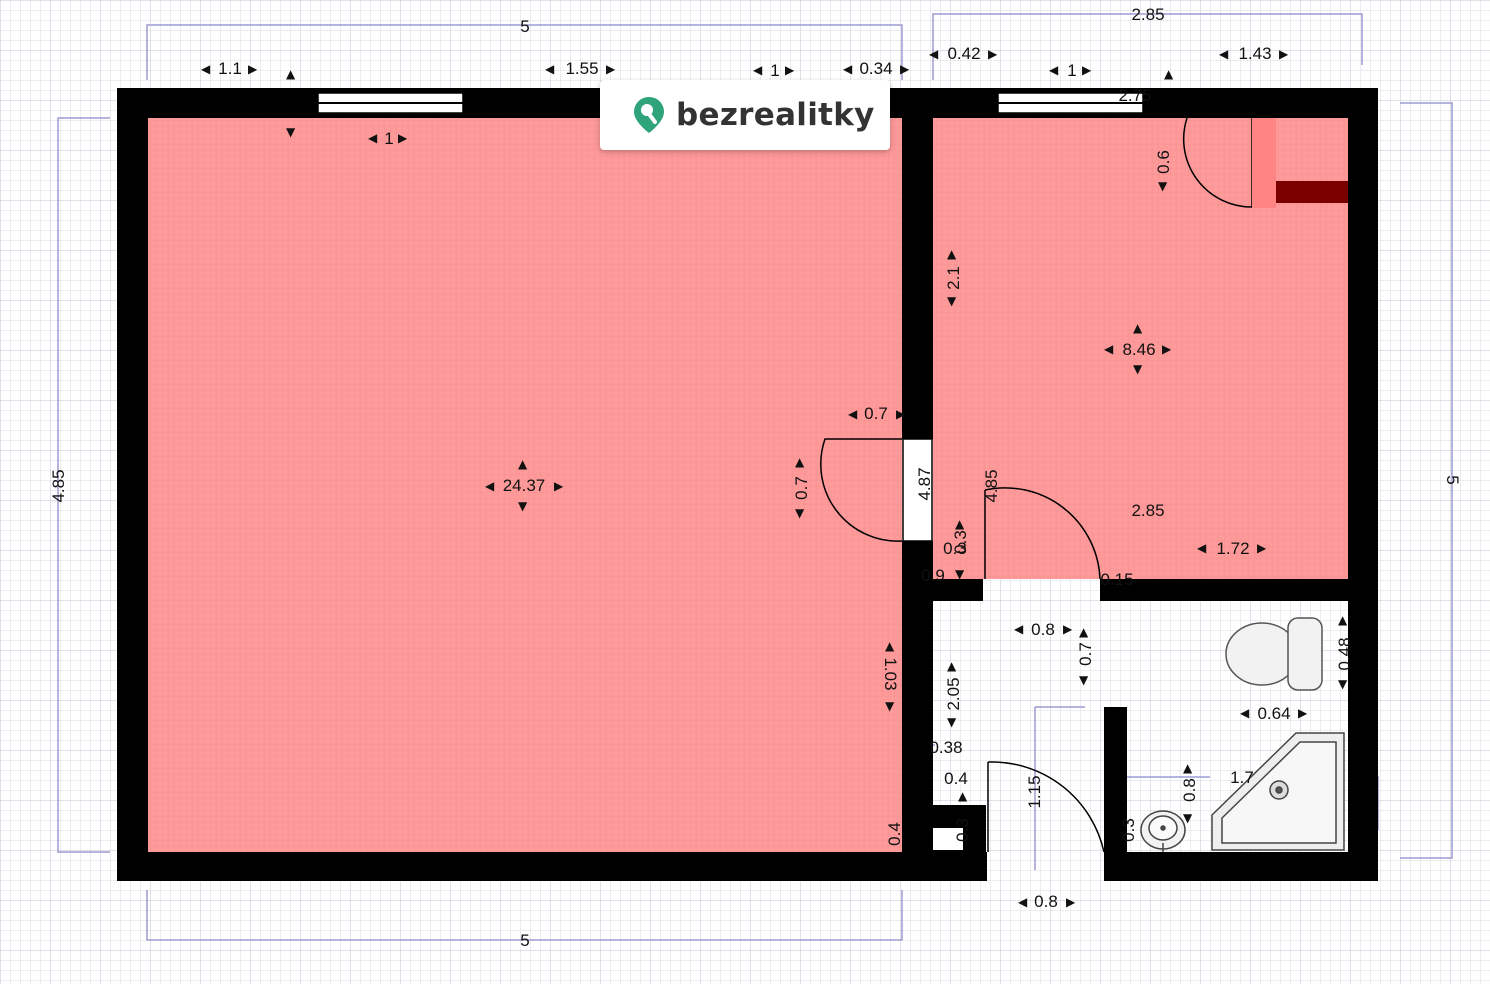  I want to click on dim-label: 1.7, so click(1242, 777).